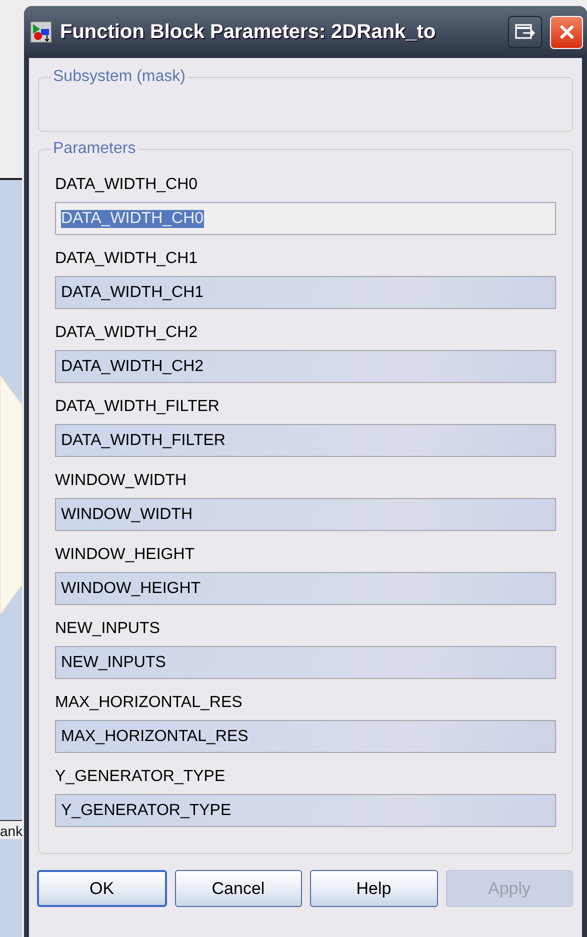 This screenshot has height=937, width=587. I want to click on dialog-button: OK, so click(101, 888).